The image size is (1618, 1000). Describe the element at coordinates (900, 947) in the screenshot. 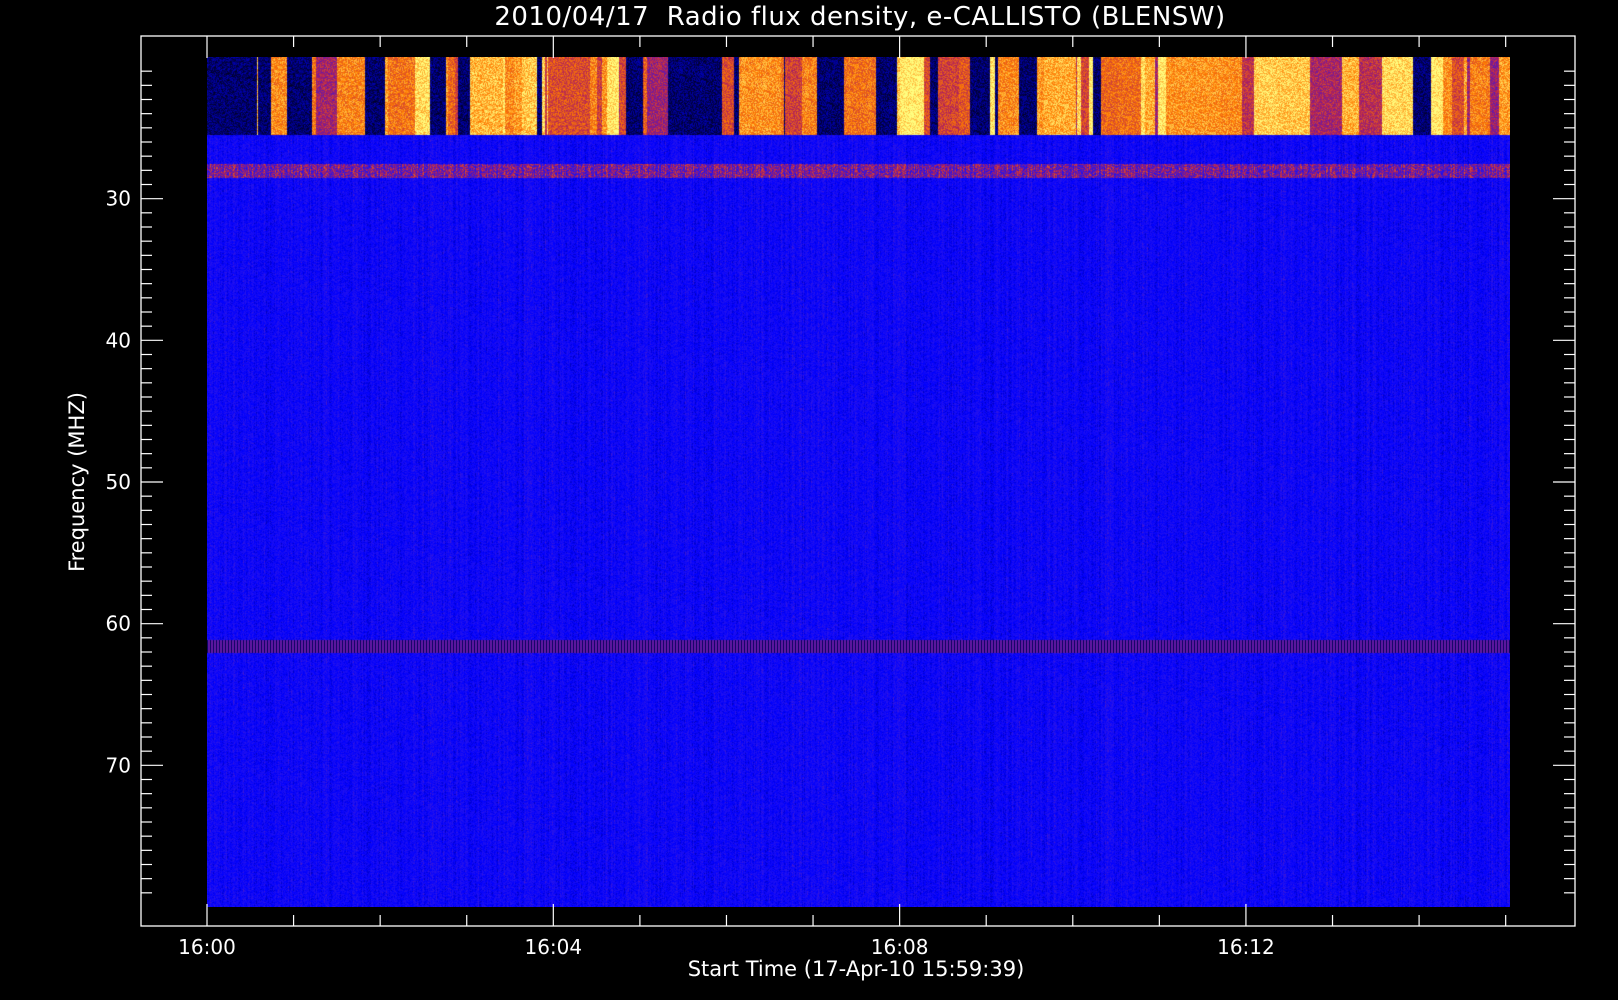

I see `x-tick-label: 16:08` at that location.